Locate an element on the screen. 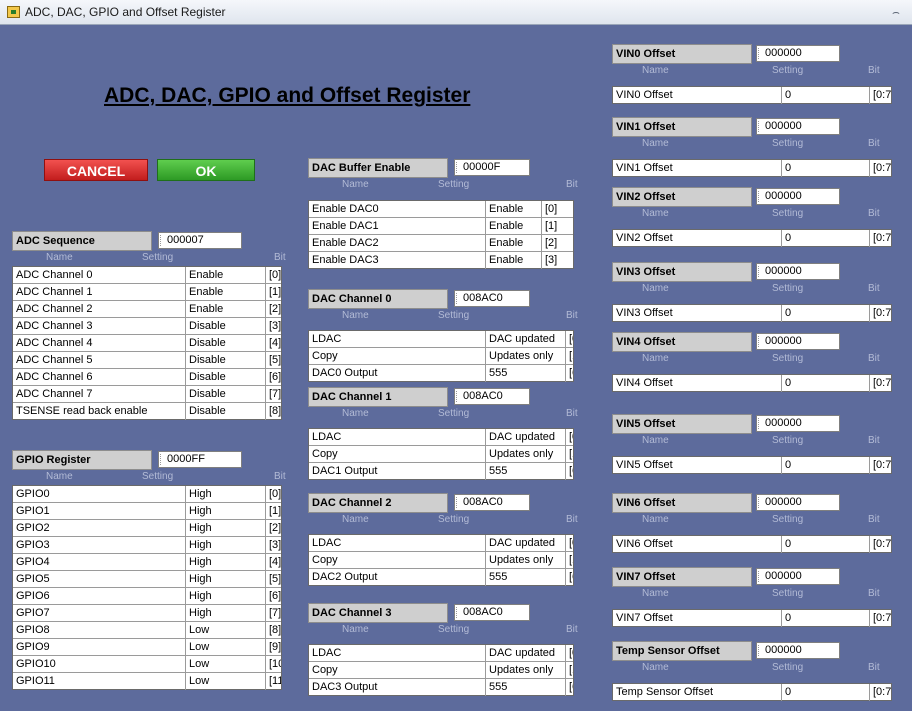  row-name: DAC2 Output is located at coordinates (345, 577).